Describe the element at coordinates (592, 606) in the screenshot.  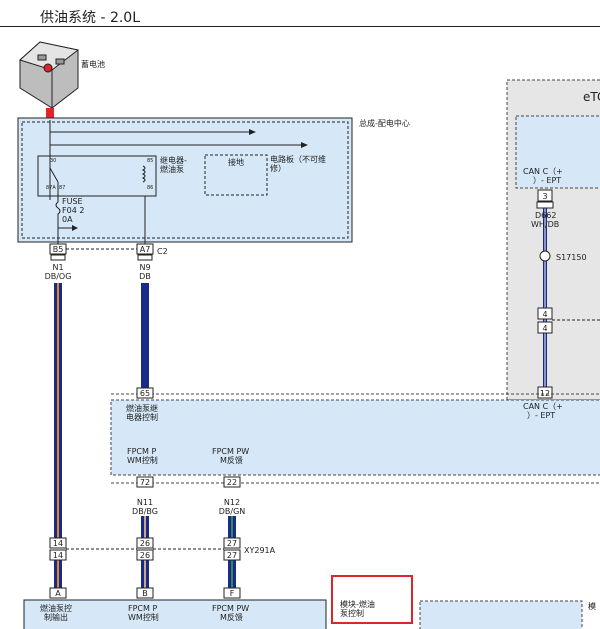
I see `right-cut-label: 模` at that location.